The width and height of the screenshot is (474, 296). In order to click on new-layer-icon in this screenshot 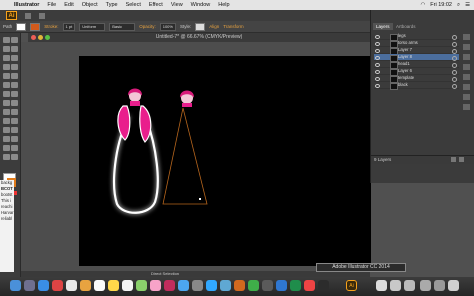, I will do `click(453, 159)`.